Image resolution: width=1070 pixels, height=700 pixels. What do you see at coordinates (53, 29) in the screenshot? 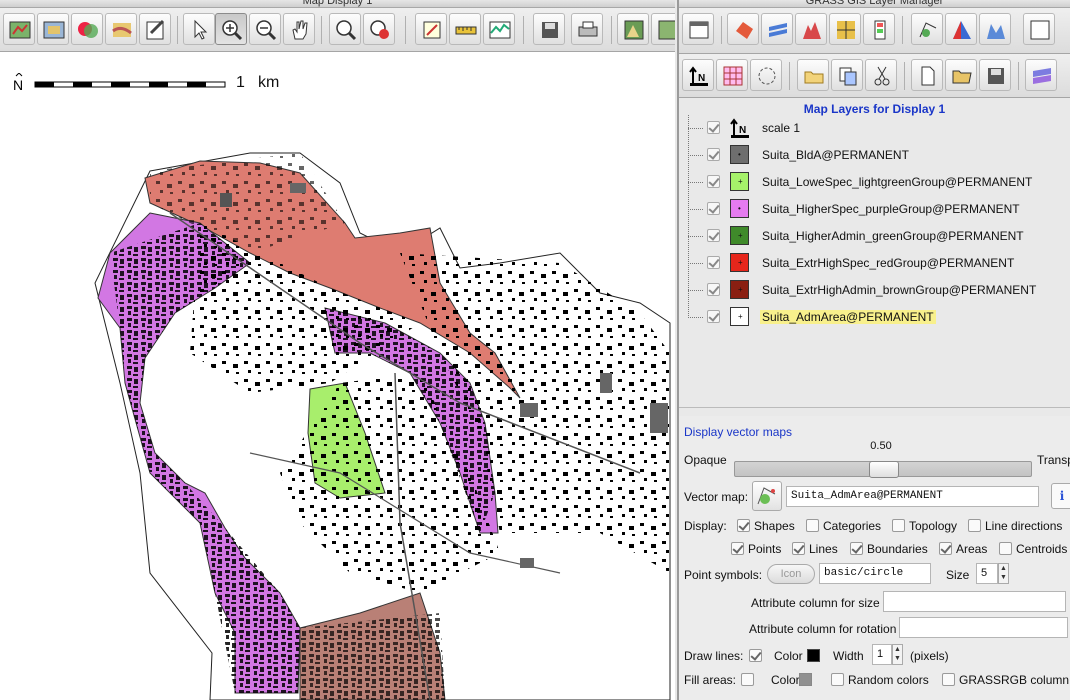
I see `render-map-icon` at bounding box center [53, 29].